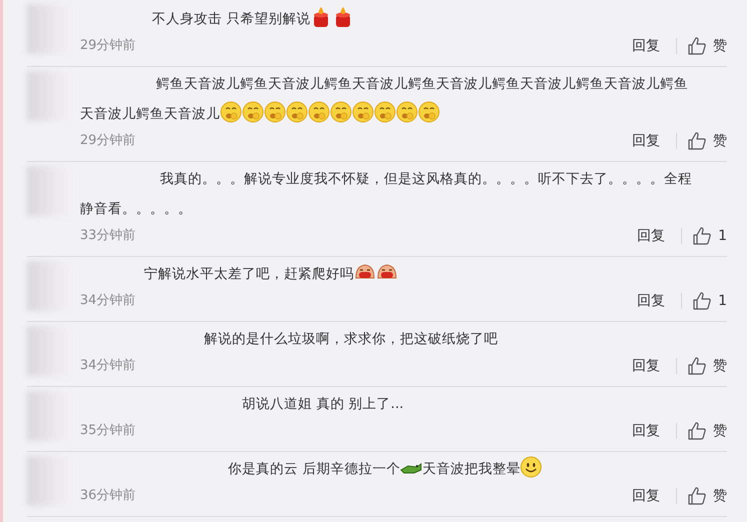  What do you see at coordinates (136, 209) in the screenshot?
I see `comment-text: 静音看。。。。。` at bounding box center [136, 209].